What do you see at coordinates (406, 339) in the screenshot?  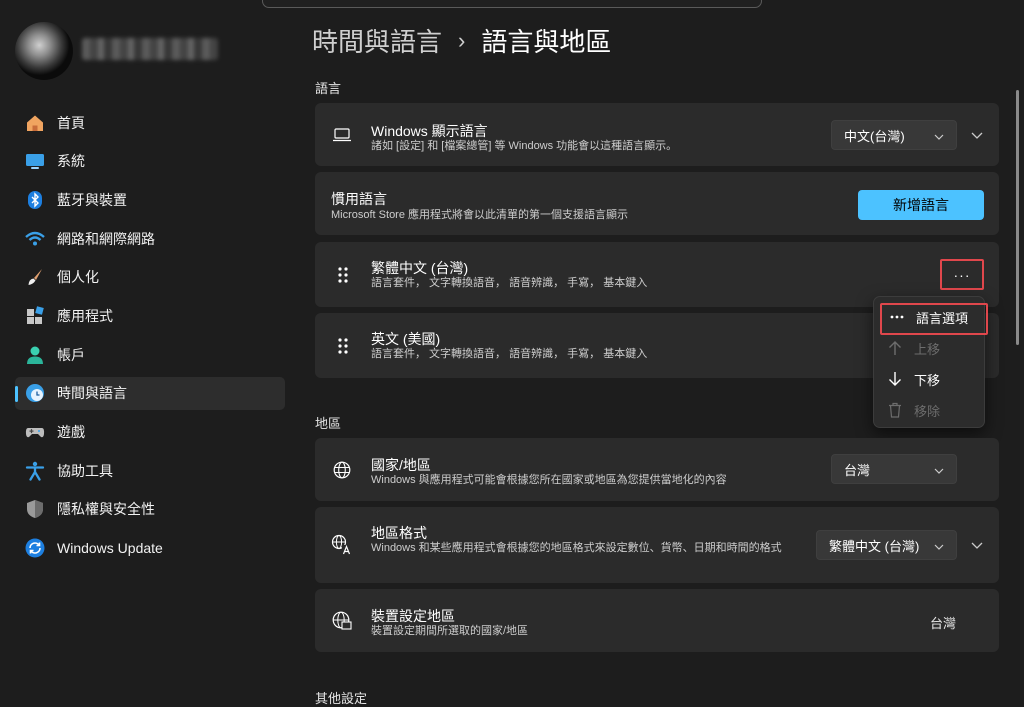 I see `language-name: 英文 (美國)` at bounding box center [406, 339].